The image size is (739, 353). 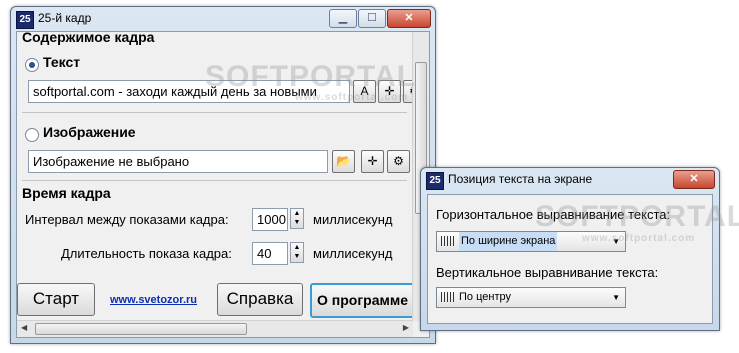 What do you see at coordinates (146, 253) in the screenshot?
I see `duration-label: Длительность показа кадра:` at bounding box center [146, 253].